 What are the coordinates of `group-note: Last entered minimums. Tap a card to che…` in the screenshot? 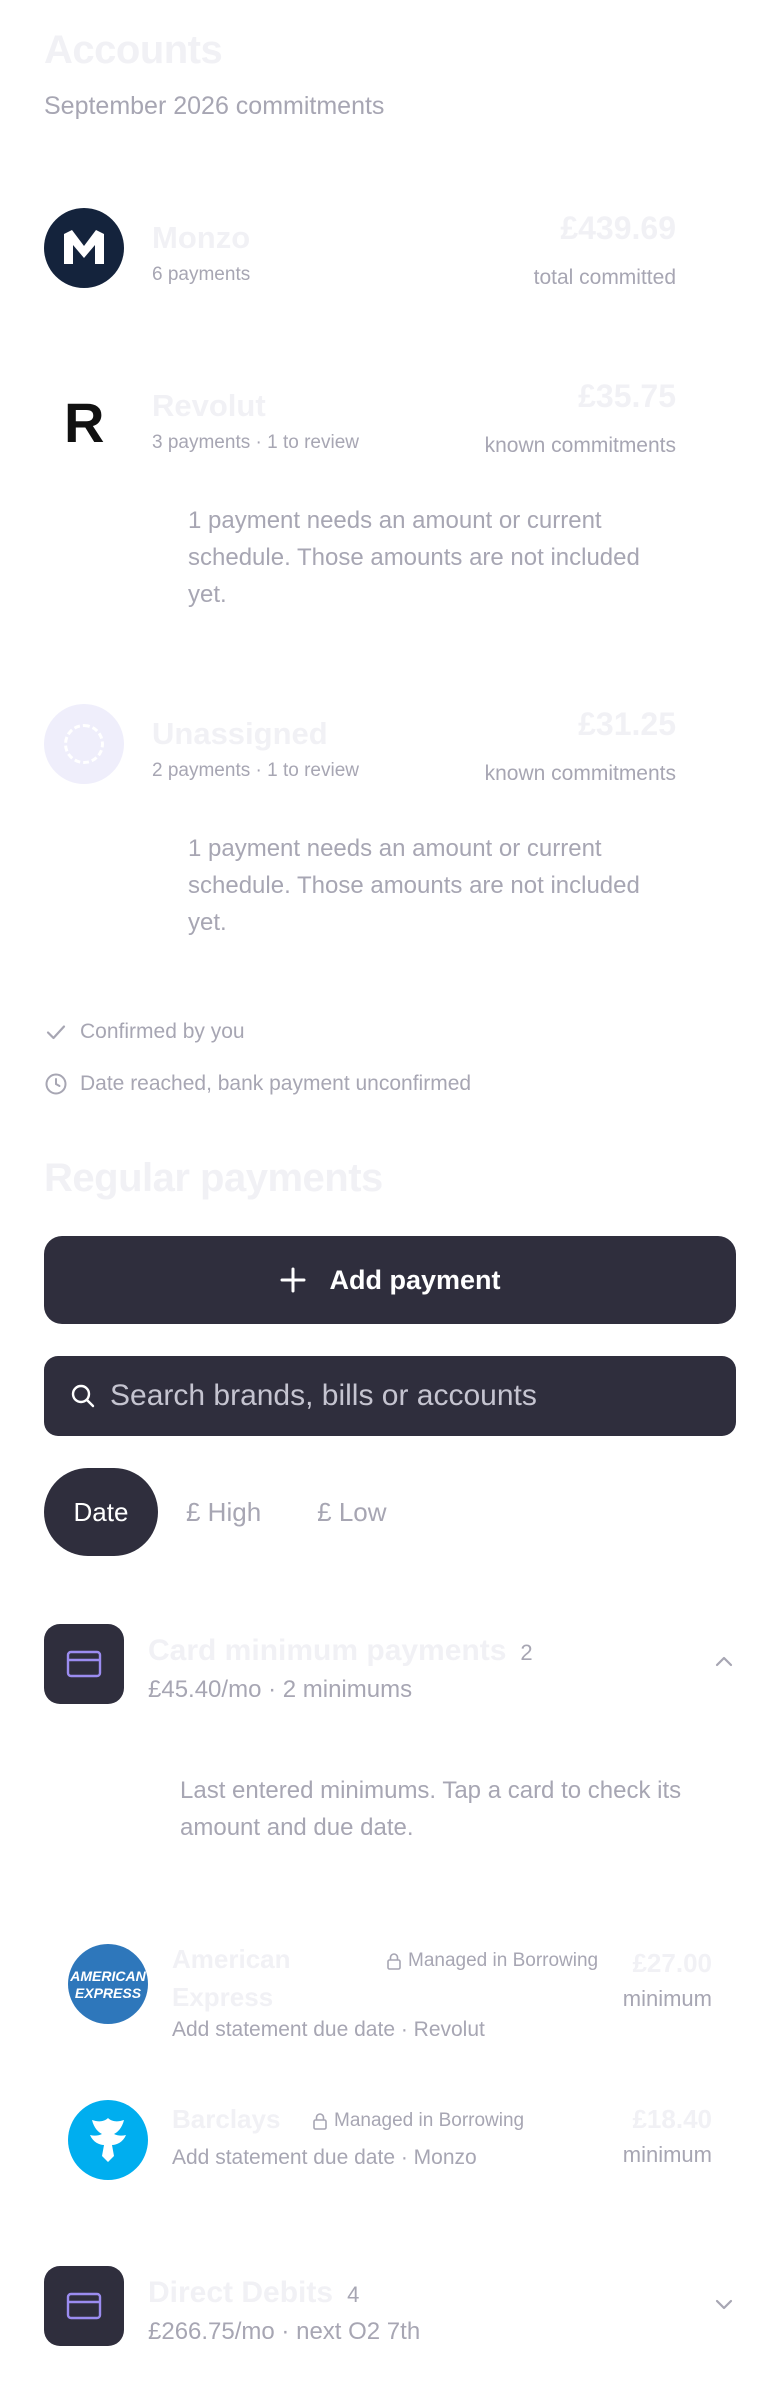 It's located at (431, 1809).